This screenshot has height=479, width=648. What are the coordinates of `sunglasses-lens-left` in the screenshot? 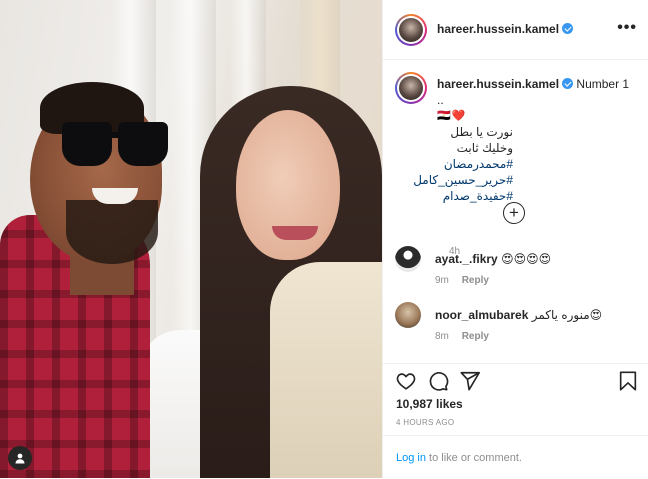 It's located at (87, 144).